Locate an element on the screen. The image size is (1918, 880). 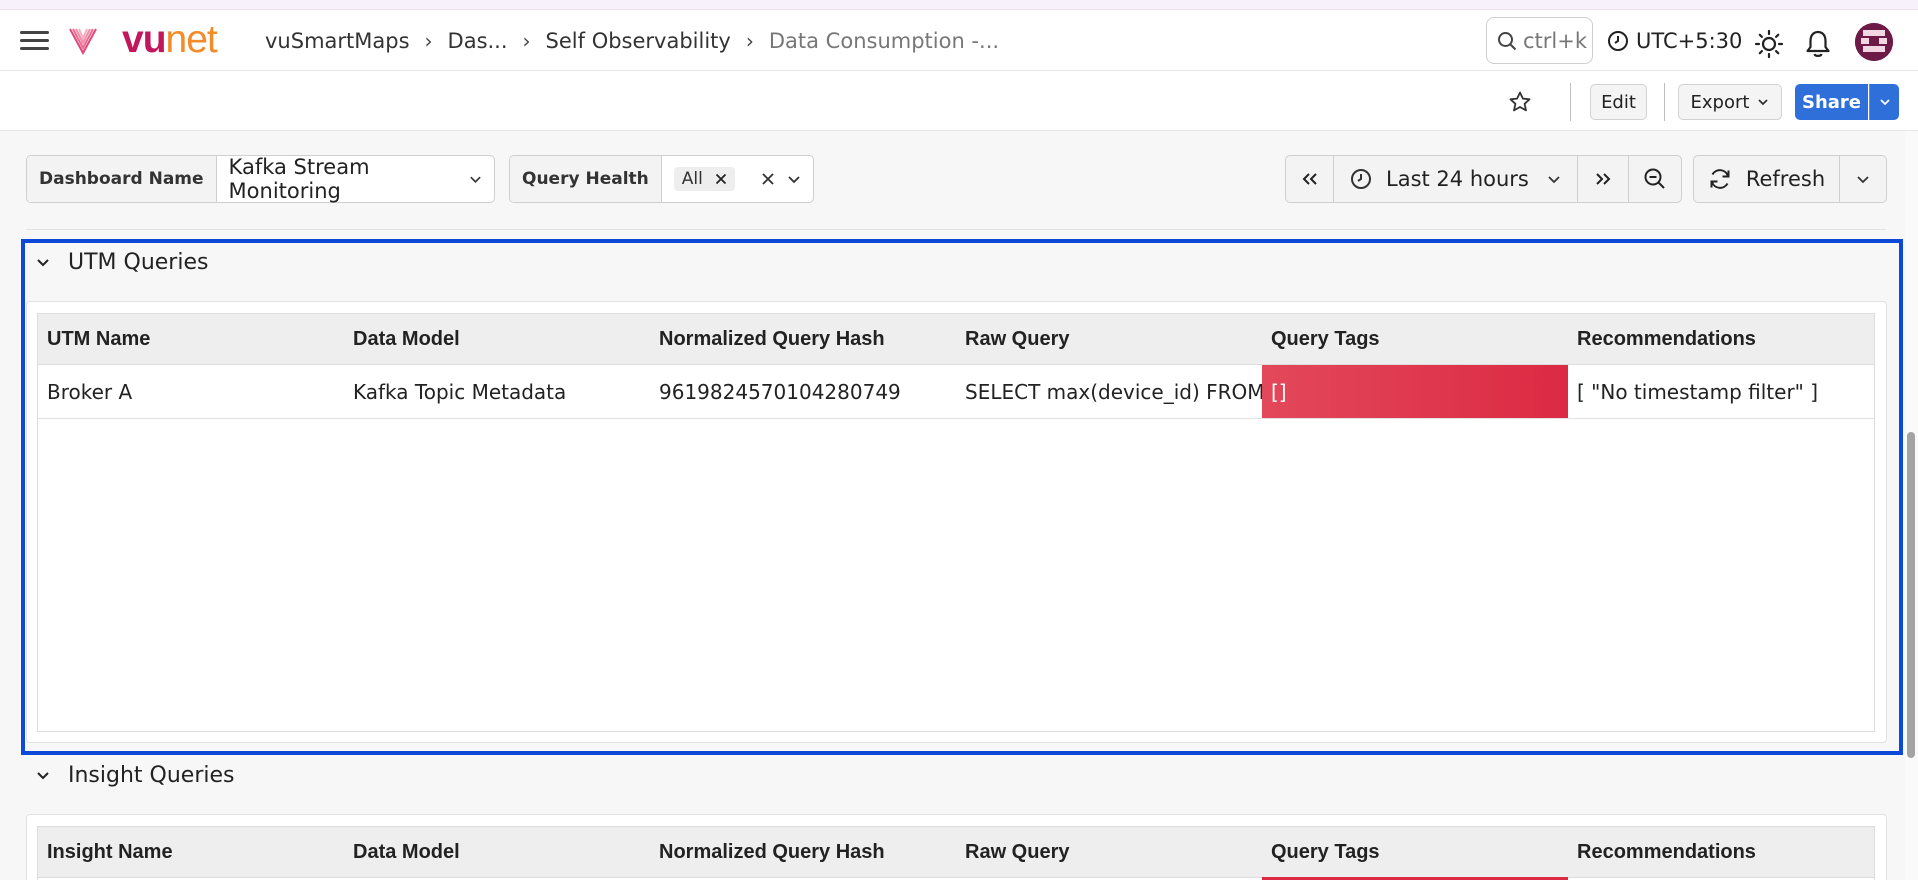
sun-icon is located at coordinates (1769, 44).